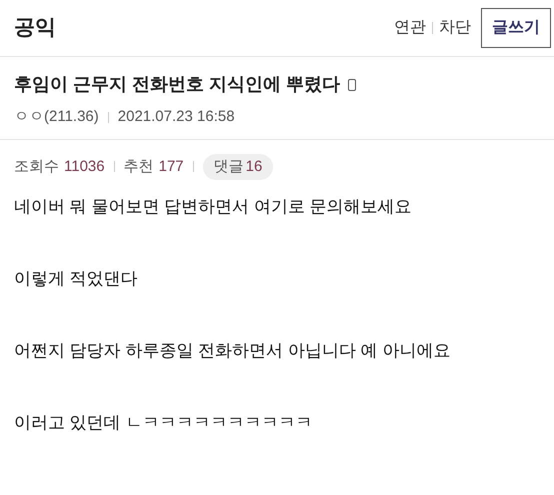 This screenshot has height=495, width=554. Describe the element at coordinates (35, 28) in the screenshot. I see `board-title: 공익` at that location.